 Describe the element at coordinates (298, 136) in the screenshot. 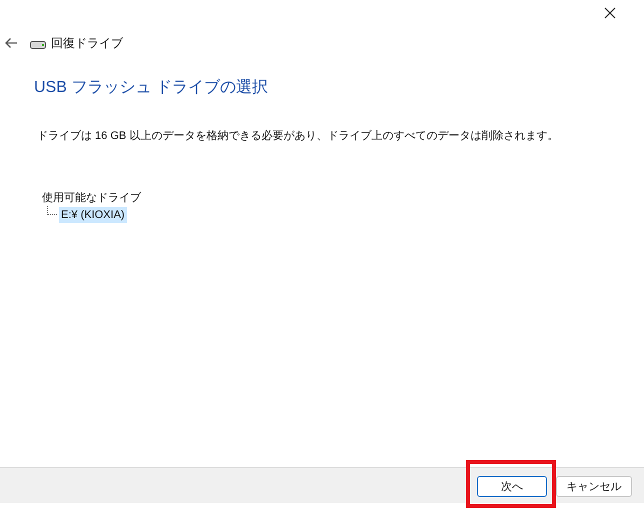

I see `description-text: ドライブは 16 GB 以上のデータを格納できる必要があり、ドライブ上のすべてのデータは削除されます。` at that location.